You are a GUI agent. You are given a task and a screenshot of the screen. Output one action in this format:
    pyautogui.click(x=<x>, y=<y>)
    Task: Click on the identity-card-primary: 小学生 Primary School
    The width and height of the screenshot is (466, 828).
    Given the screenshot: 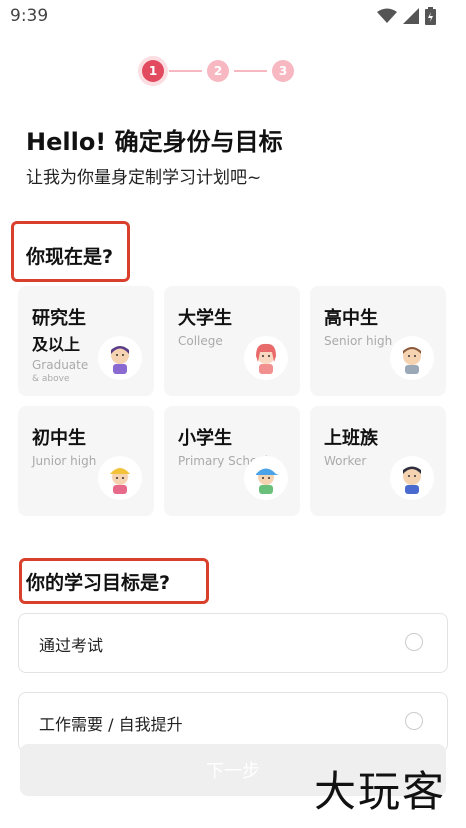 What is the action you would take?
    pyautogui.click(x=232, y=461)
    